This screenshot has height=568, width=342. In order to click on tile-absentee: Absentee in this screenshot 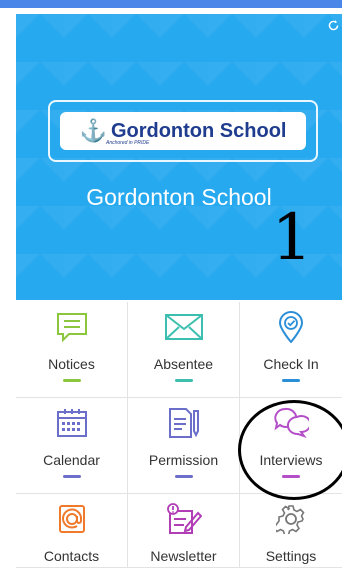, I will do `click(184, 350)`.